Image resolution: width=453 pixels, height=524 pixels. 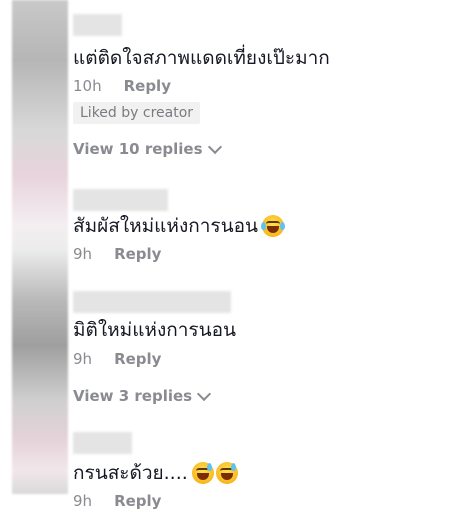 I want to click on view-replies-button: View 3 replies, so click(x=142, y=396).